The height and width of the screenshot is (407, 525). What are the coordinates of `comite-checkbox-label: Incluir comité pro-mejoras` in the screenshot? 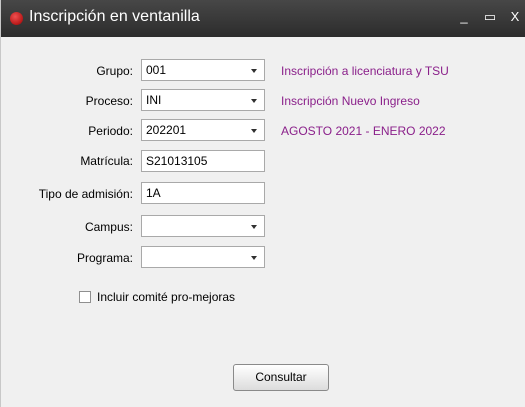 It's located at (166, 297).